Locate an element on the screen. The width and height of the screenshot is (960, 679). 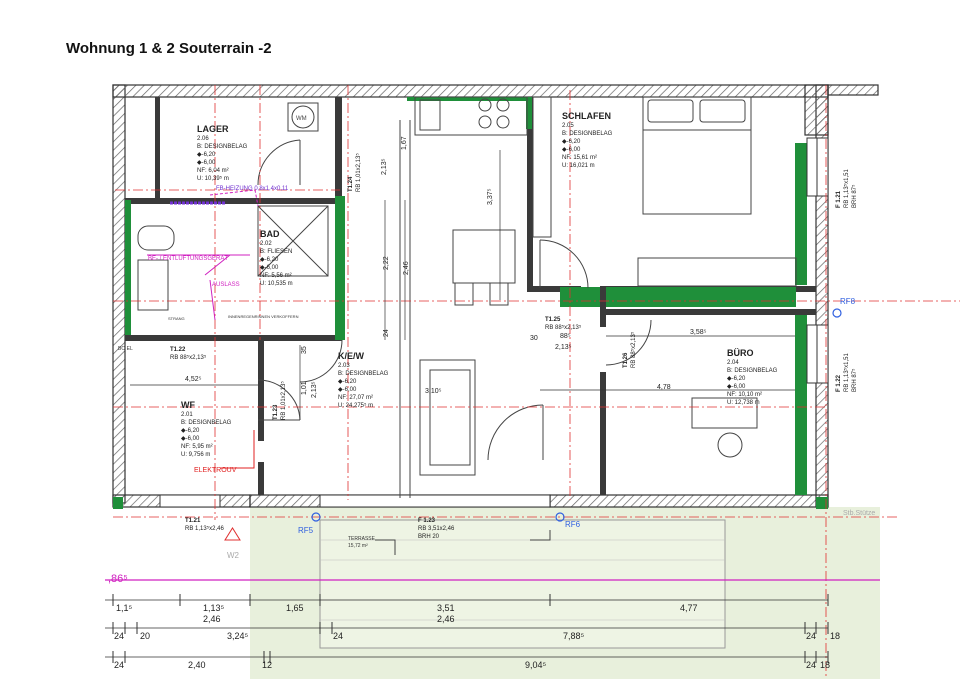
sink is located at coordinates (153, 285).